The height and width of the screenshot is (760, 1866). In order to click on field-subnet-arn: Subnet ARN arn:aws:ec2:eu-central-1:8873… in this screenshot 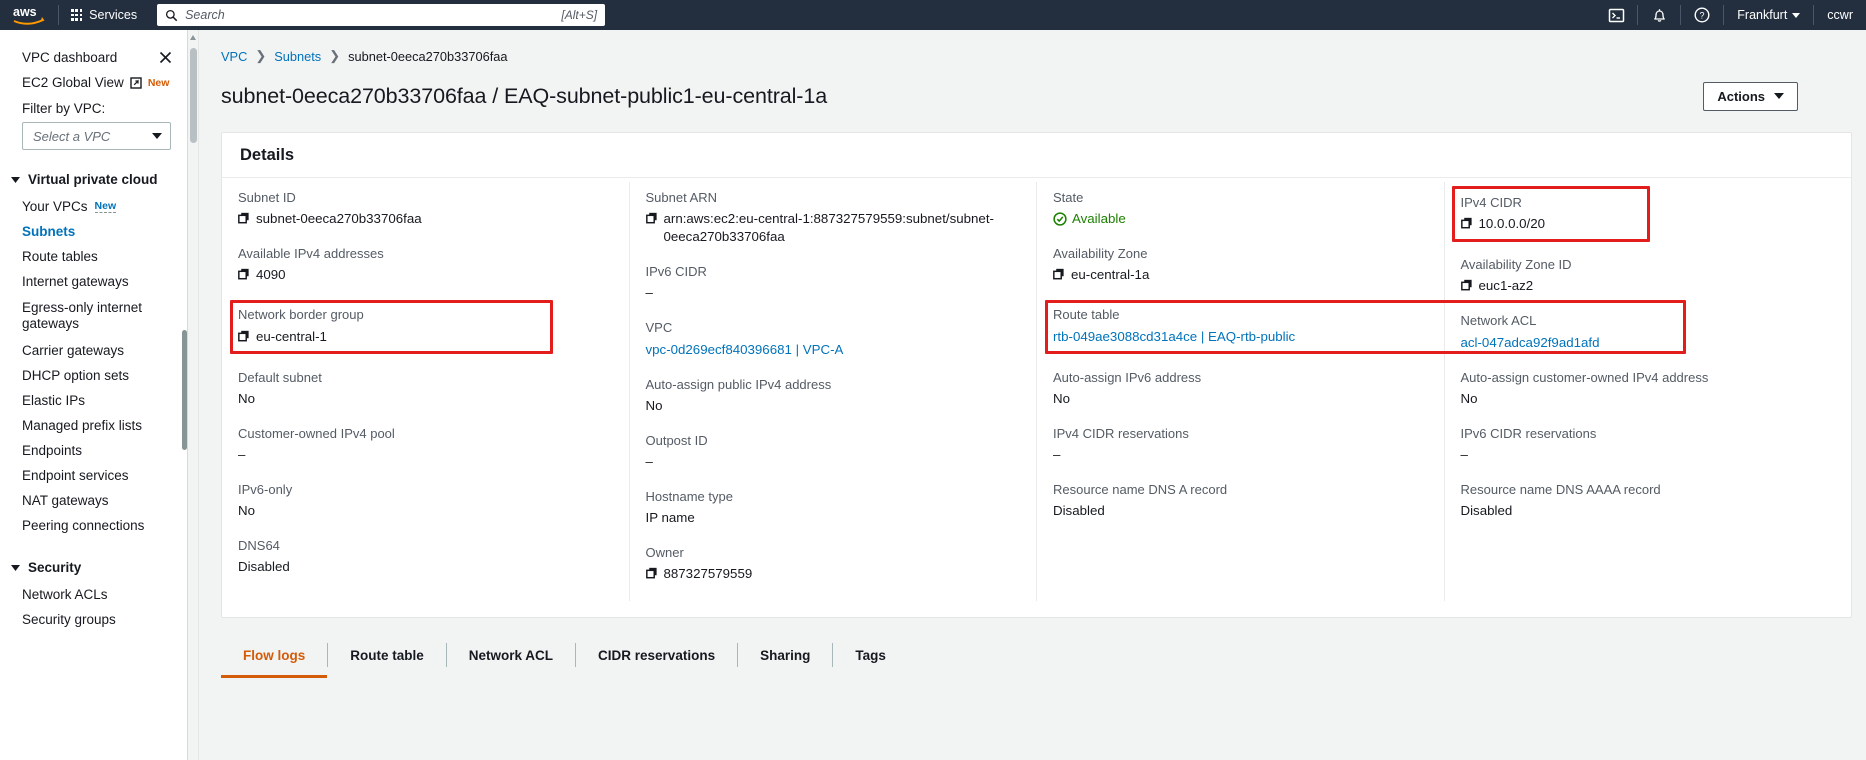, I will do `click(833, 218)`.